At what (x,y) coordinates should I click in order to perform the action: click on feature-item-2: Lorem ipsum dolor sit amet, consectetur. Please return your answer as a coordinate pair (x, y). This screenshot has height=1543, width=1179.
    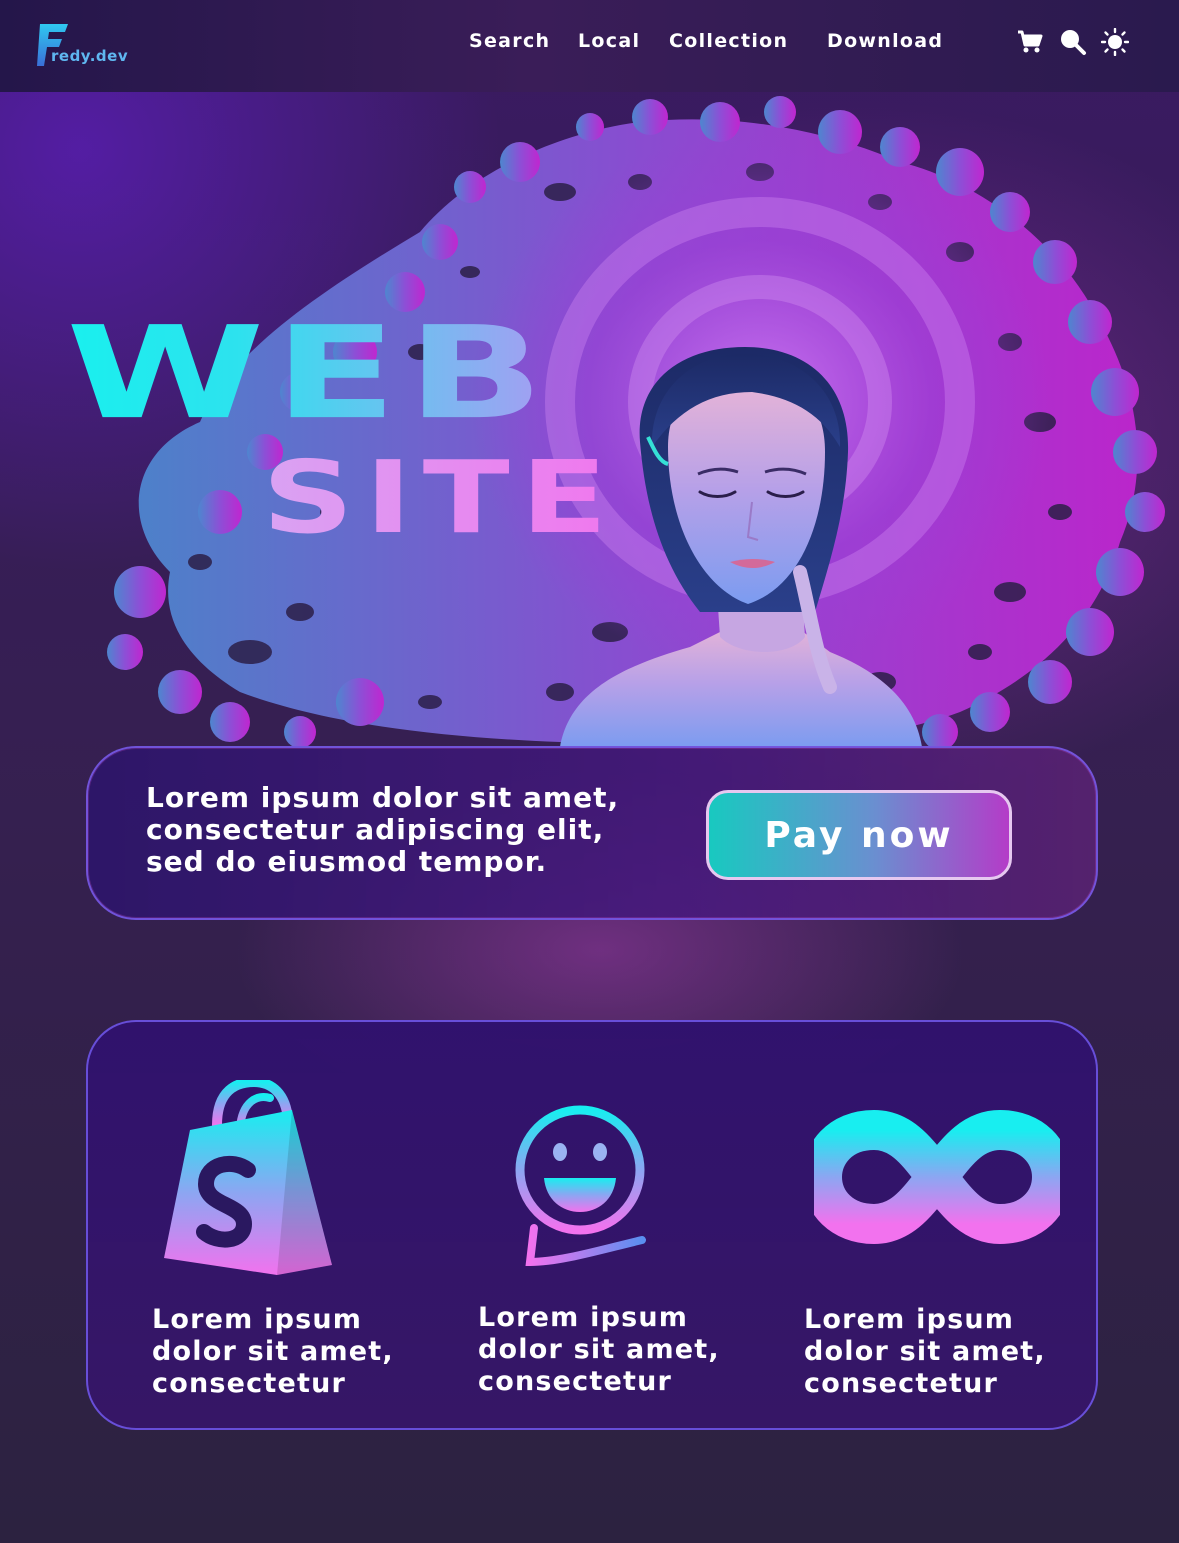
    Looking at the image, I should click on (624, 1227).